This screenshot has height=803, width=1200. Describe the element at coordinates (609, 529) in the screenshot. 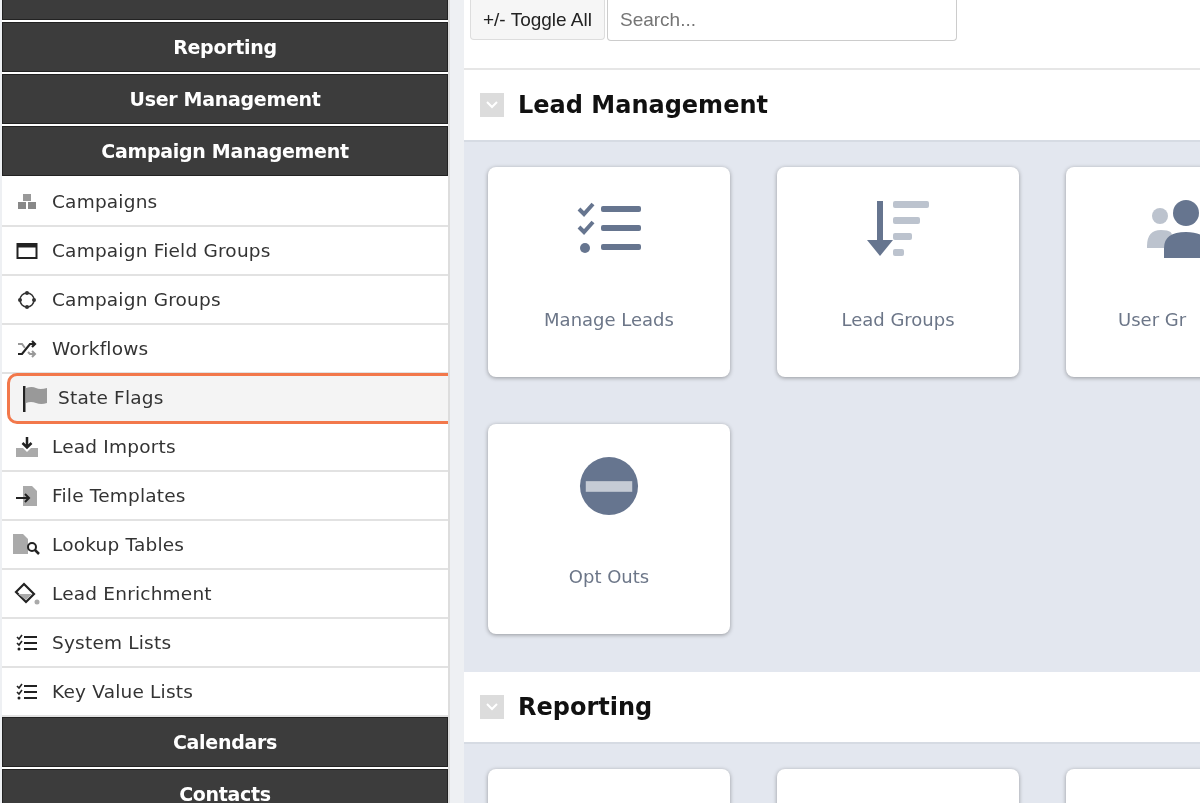

I see `tile-card: Opt Outs` at that location.